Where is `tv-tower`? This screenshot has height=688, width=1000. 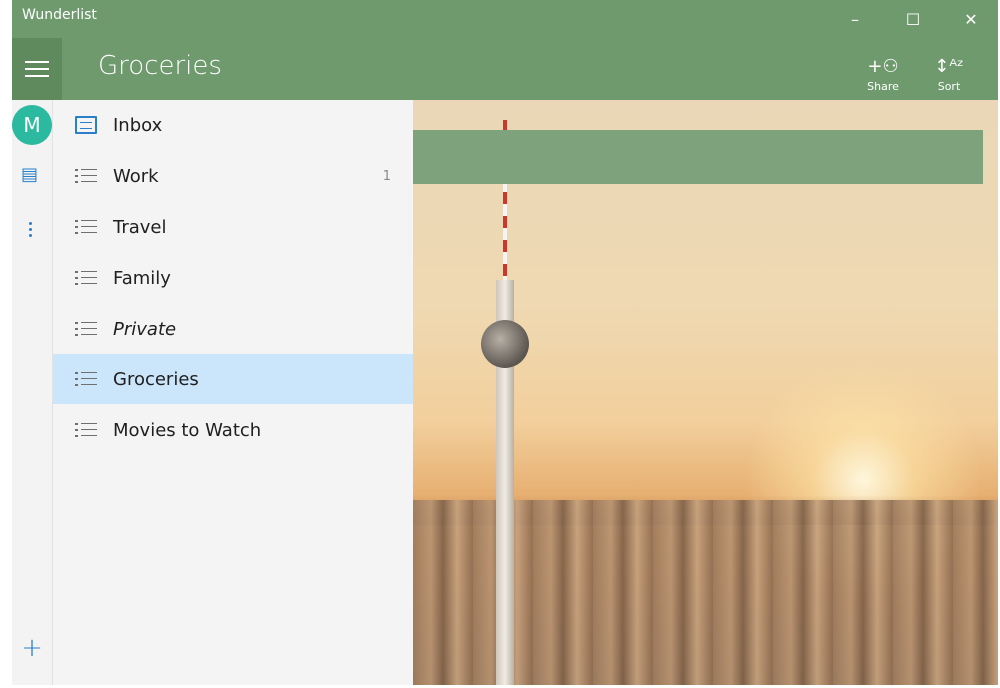 tv-tower is located at coordinates (505, 402).